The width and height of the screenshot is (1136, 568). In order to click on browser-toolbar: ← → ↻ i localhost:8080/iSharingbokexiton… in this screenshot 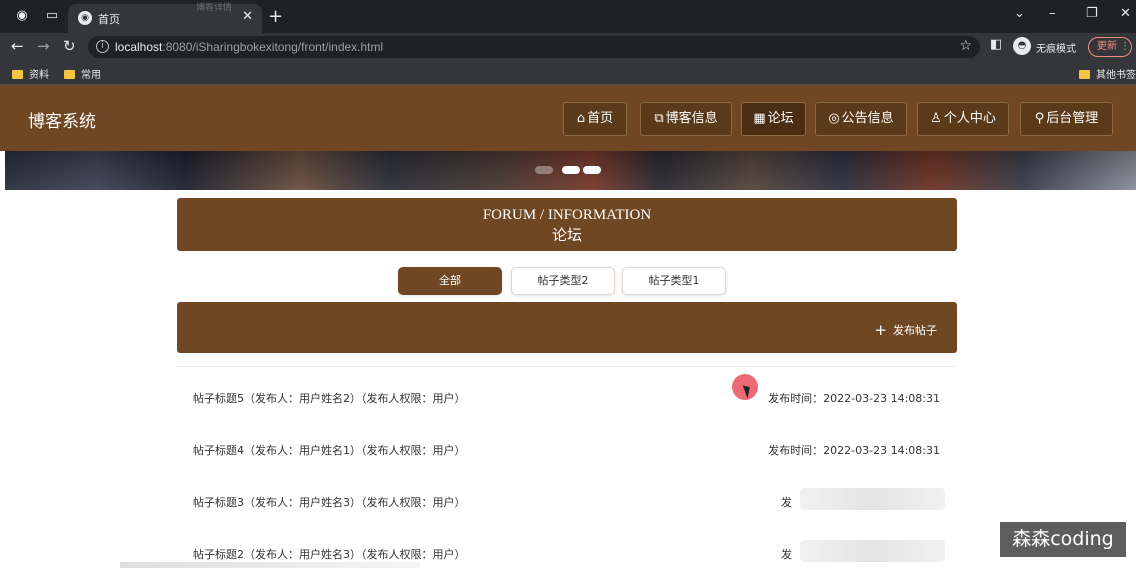, I will do `click(568, 47)`.